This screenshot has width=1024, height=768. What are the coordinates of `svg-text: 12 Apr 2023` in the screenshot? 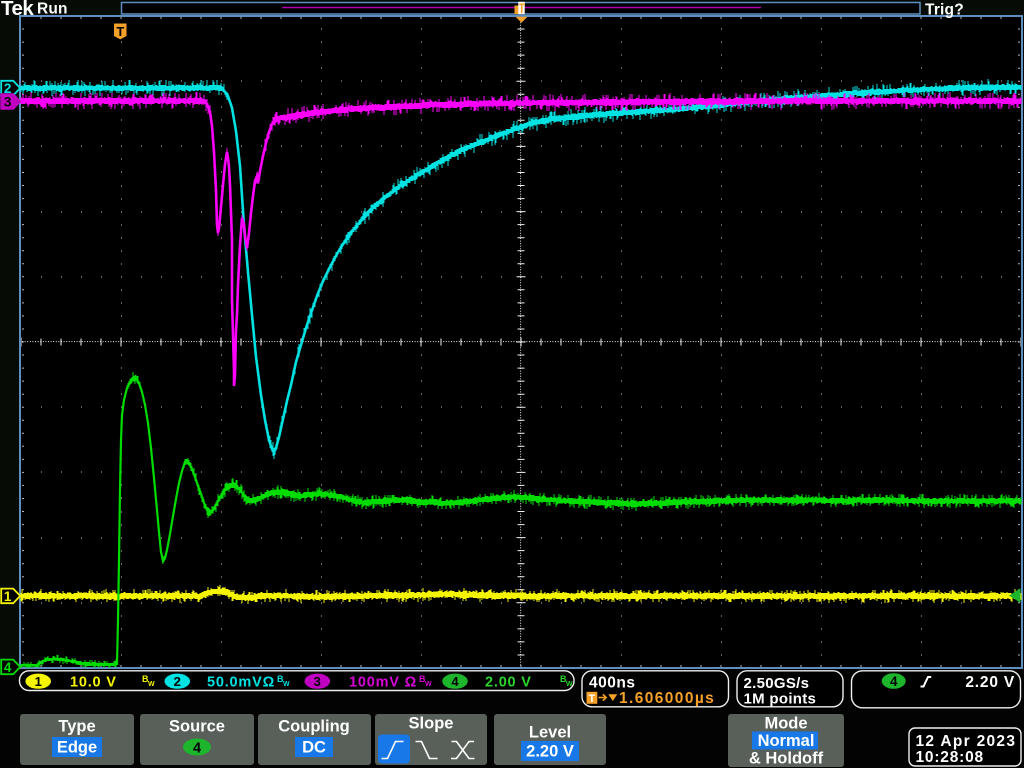 It's located at (966, 741).